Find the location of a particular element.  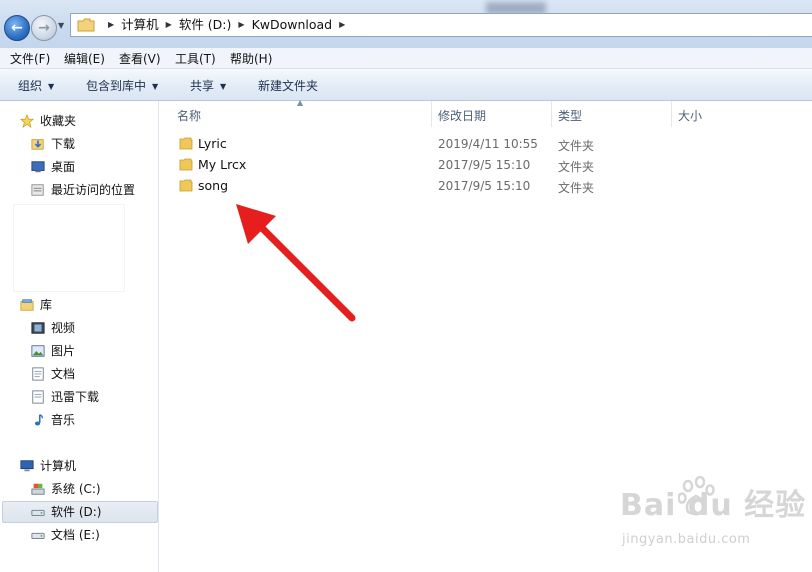

file-name: song is located at coordinates (213, 185).